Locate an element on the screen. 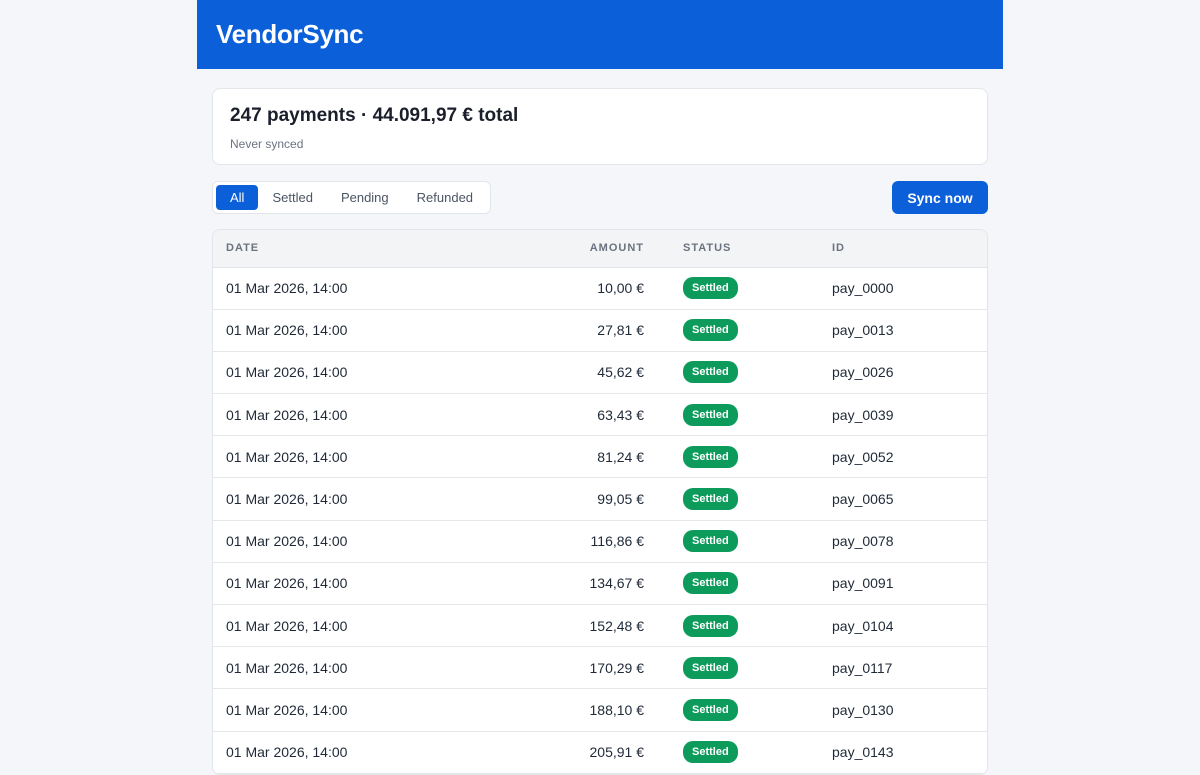  cell-id: pay_0117 is located at coordinates (862, 667).